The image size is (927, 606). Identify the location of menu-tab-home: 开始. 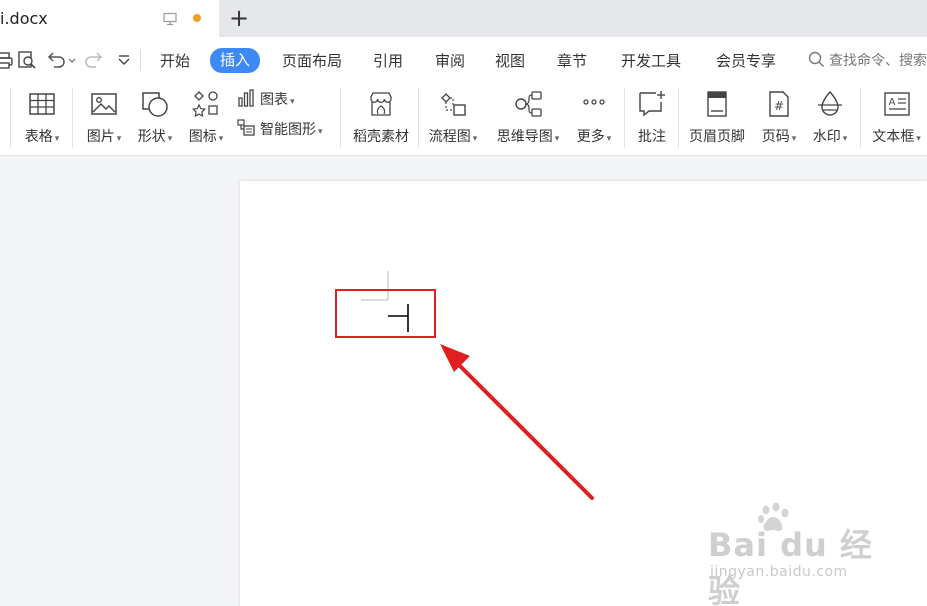
(175, 61).